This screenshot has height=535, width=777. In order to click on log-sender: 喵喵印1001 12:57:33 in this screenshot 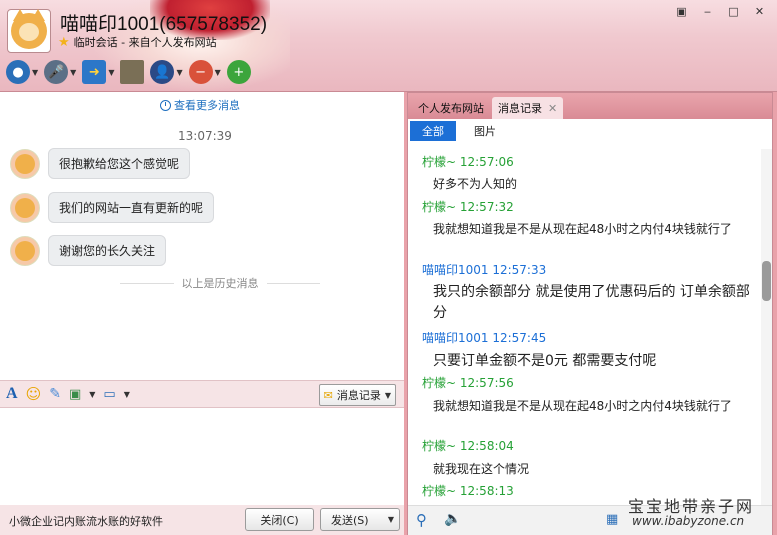, I will do `click(484, 270)`.